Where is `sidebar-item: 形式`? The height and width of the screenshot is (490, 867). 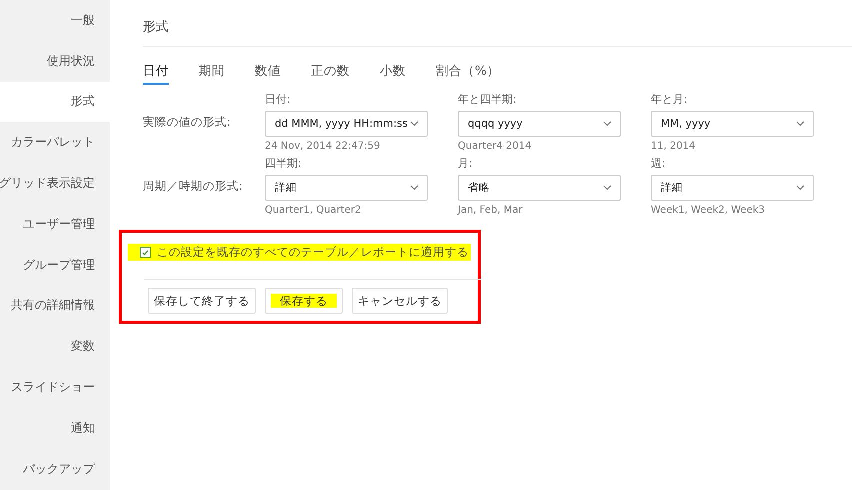 sidebar-item: 形式 is located at coordinates (55, 102).